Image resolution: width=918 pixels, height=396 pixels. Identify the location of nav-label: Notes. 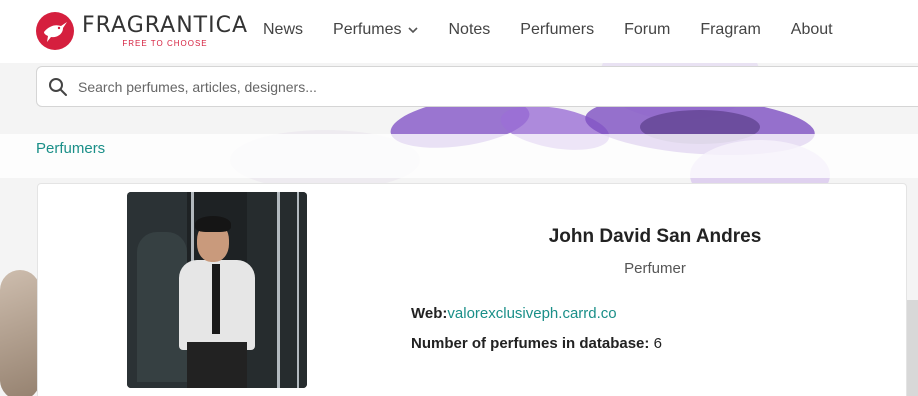
(469, 29).